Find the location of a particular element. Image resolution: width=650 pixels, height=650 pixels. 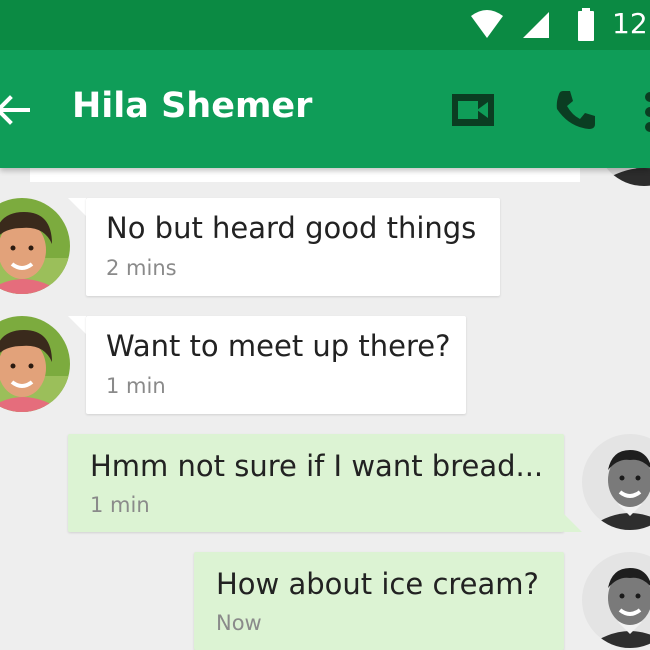

message-text: Want to meet up there? is located at coordinates (278, 346).